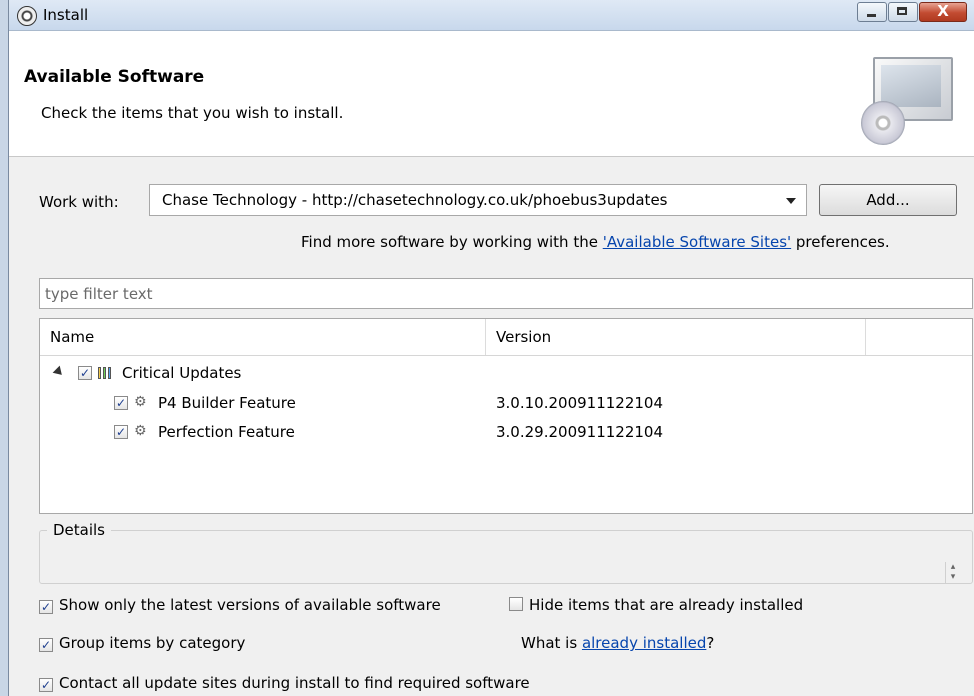 Image resolution: width=974 pixels, height=696 pixels. Describe the element at coordinates (79, 530) in the screenshot. I see `details-label: Details` at that location.